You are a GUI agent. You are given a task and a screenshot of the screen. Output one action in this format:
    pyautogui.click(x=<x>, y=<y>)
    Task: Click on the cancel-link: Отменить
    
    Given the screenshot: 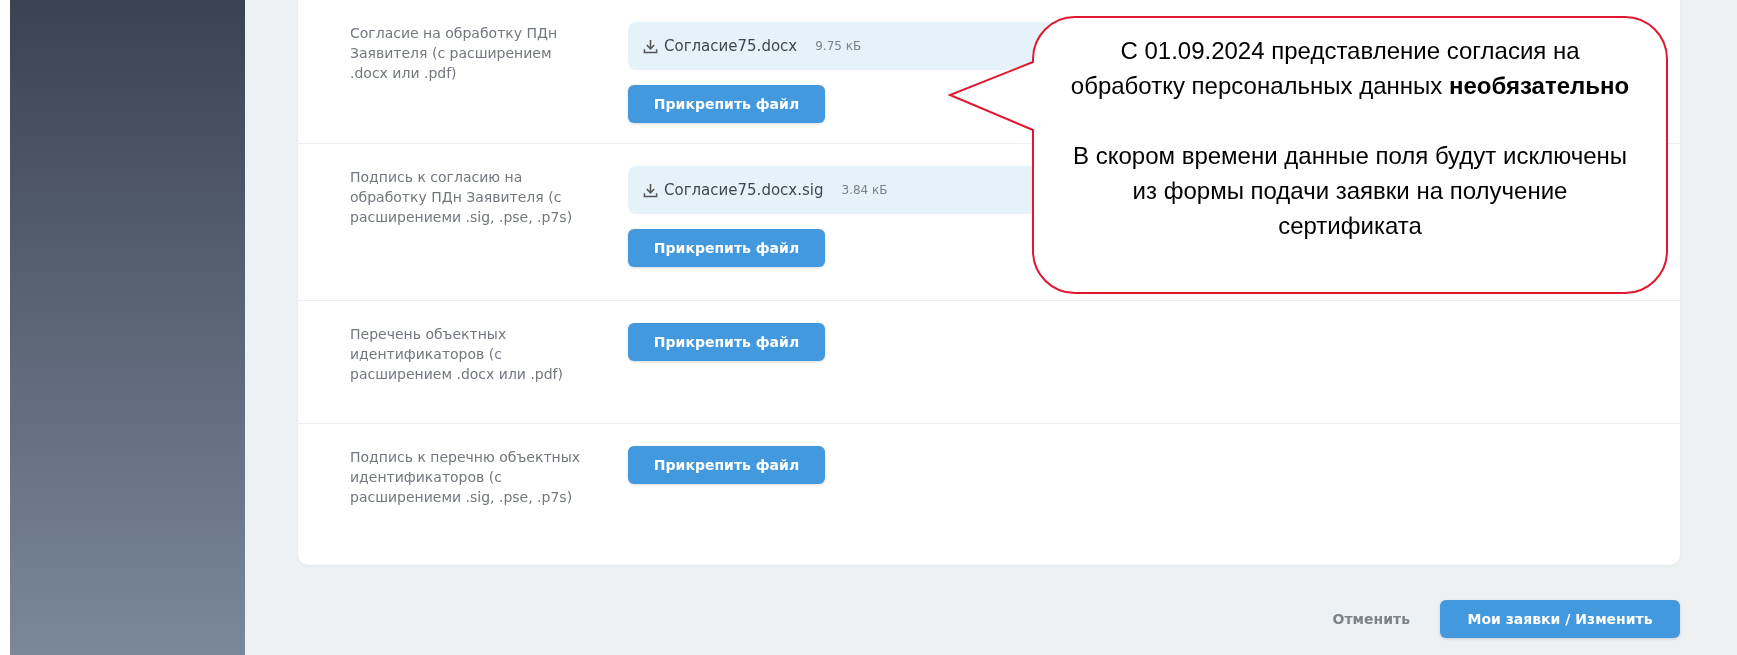 What is the action you would take?
    pyautogui.click(x=1371, y=619)
    